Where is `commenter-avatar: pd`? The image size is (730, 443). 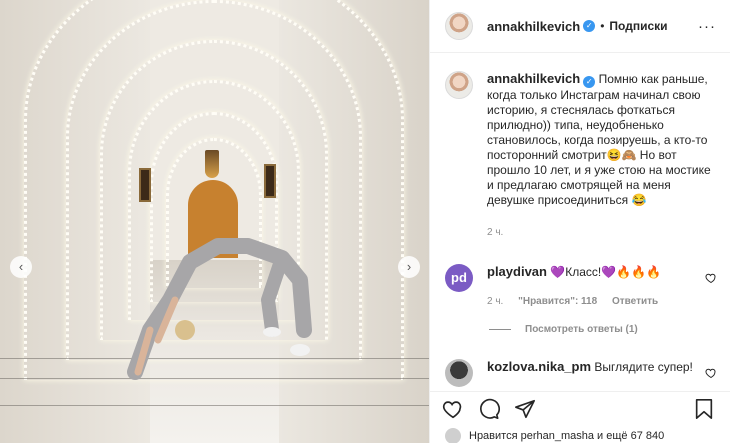
commenter-avatar: pd is located at coordinates (459, 278).